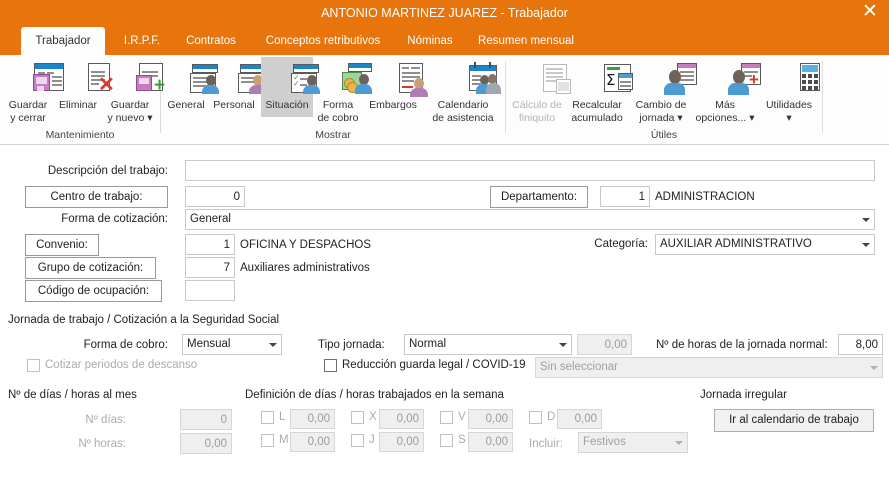  Describe the element at coordinates (133, 94) in the screenshot. I see `guardar-y-nuevo-button: + Guardar y nuevo ▾` at that location.